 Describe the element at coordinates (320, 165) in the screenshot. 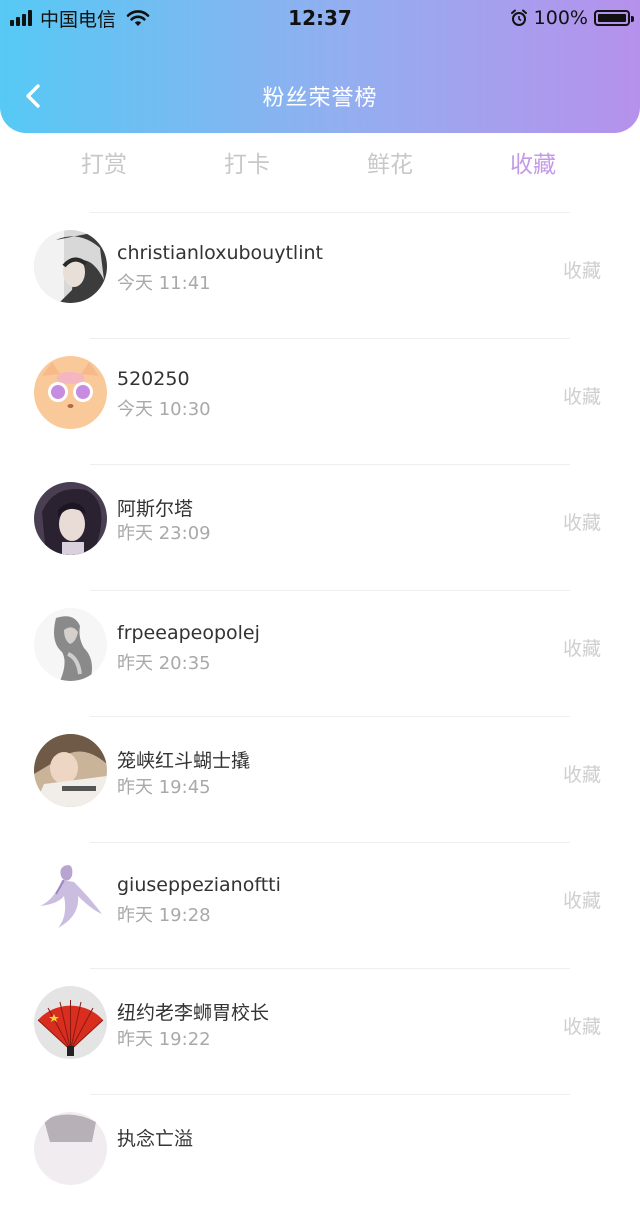

I see `tab-bar: 打赏 打卡 鲜花 收藏` at that location.